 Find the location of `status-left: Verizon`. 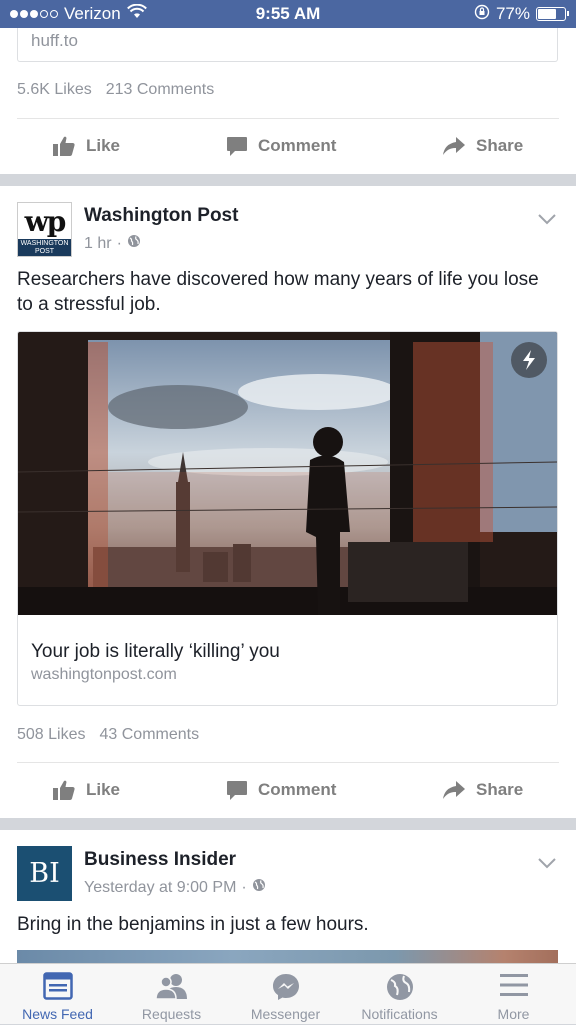

status-left: Verizon is located at coordinates (78, 13).